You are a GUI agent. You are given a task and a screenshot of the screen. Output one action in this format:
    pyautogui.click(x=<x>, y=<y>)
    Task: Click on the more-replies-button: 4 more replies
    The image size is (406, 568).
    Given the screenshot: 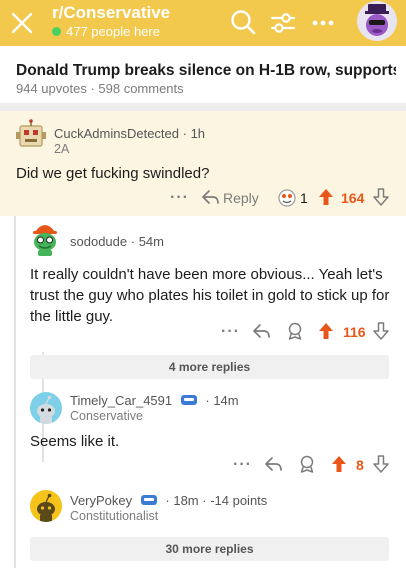 What is the action you would take?
    pyautogui.click(x=209, y=367)
    